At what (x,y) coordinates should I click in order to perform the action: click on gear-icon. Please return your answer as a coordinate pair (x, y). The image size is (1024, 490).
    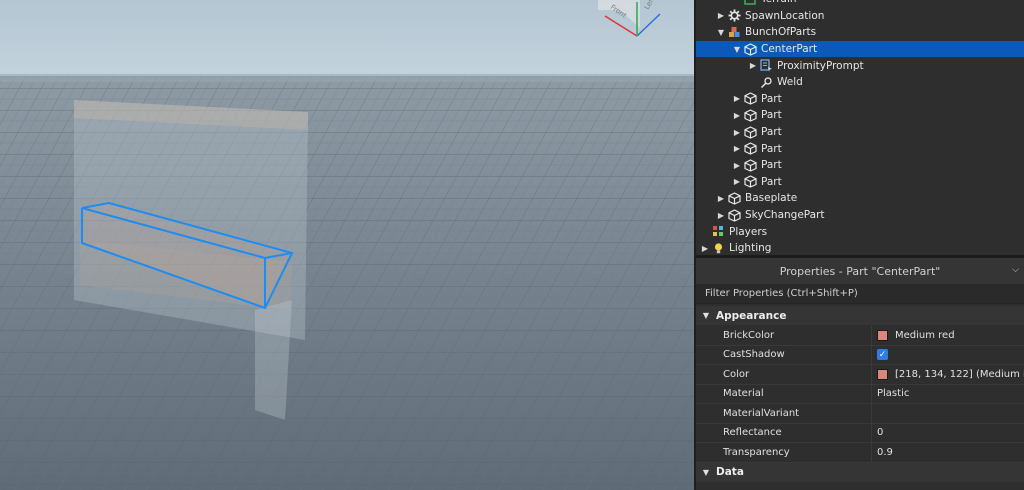
    Looking at the image, I should click on (734, 16).